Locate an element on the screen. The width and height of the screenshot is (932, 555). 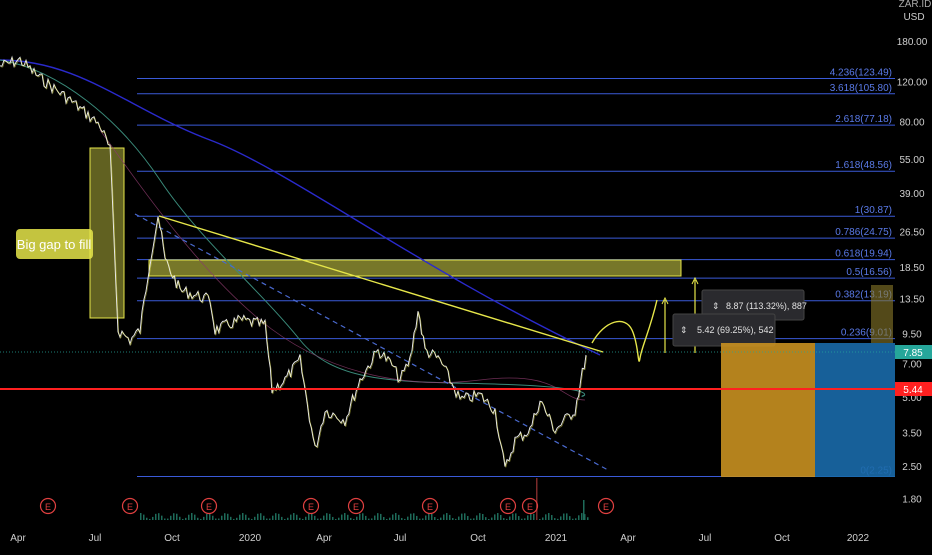
currency-top-label: ZAR.ID is located at coordinates (915, 5).